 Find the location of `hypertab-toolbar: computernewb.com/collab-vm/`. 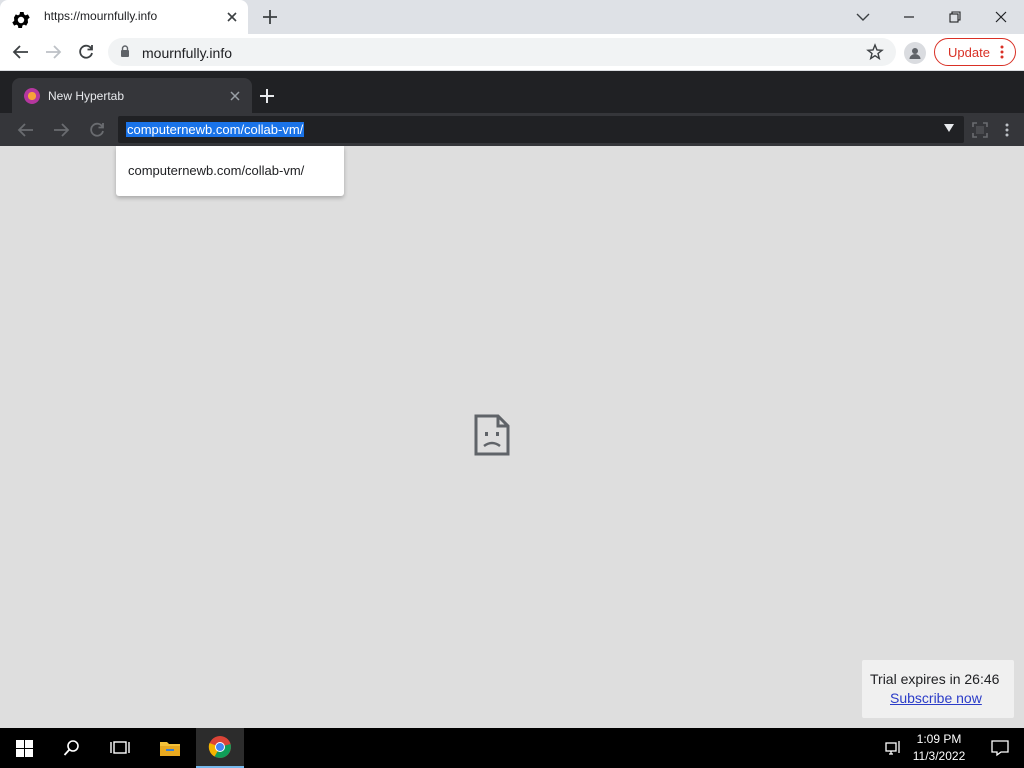

hypertab-toolbar: computernewb.com/collab-vm/ is located at coordinates (512, 129).